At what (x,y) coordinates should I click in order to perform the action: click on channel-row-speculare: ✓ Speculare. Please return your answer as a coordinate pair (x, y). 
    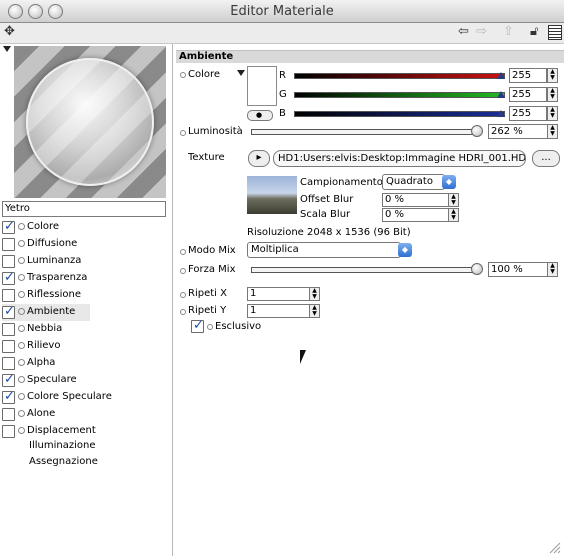
    Looking at the image, I should click on (86, 380).